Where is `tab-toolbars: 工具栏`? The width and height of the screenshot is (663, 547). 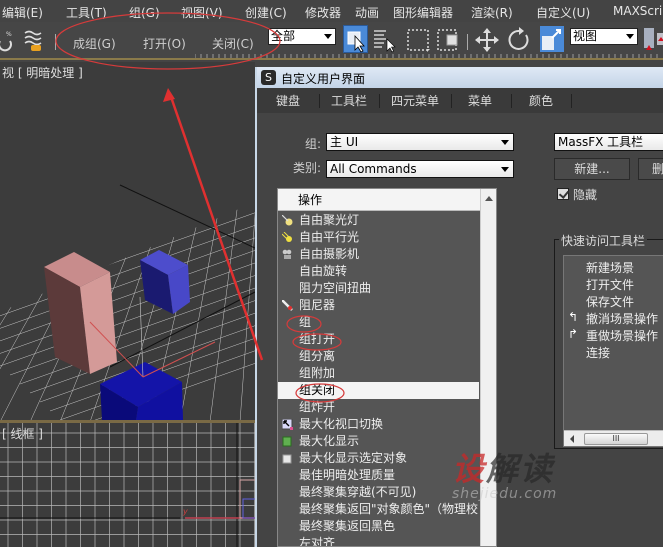 tab-toolbars: 工具栏 is located at coordinates (349, 100).